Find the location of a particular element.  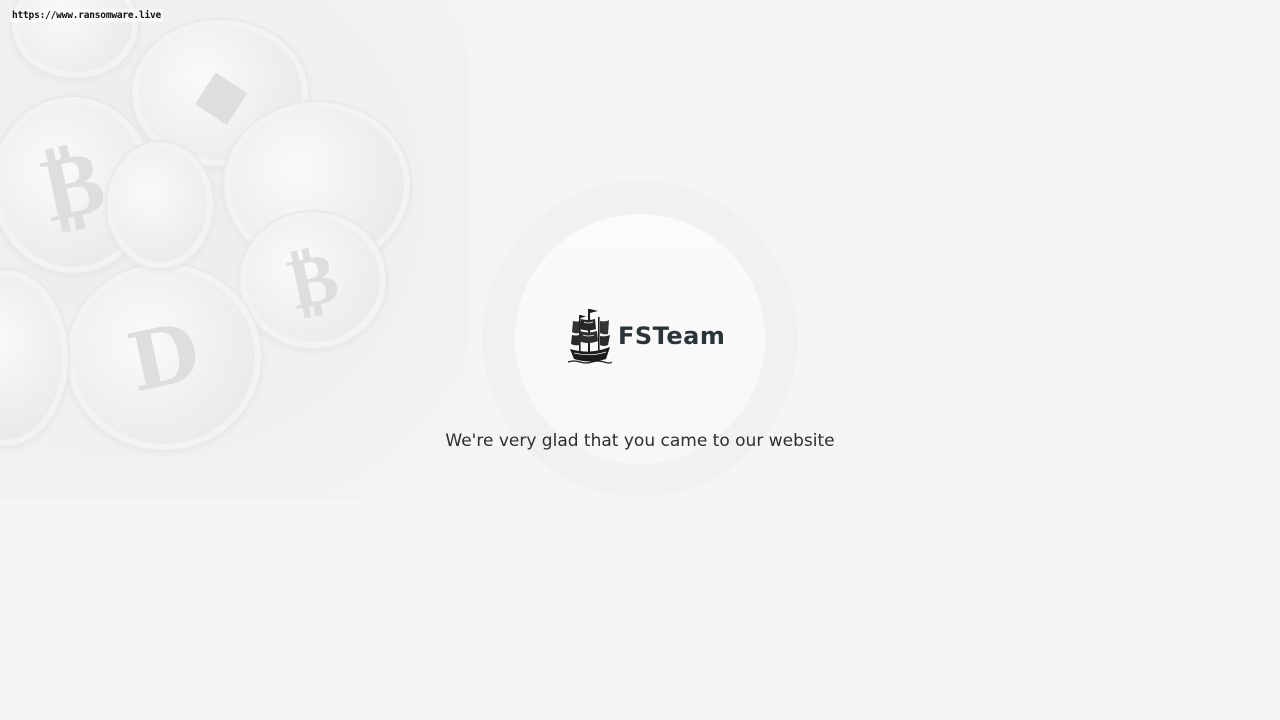

brand-logo: FSTeam is located at coordinates (646, 336).